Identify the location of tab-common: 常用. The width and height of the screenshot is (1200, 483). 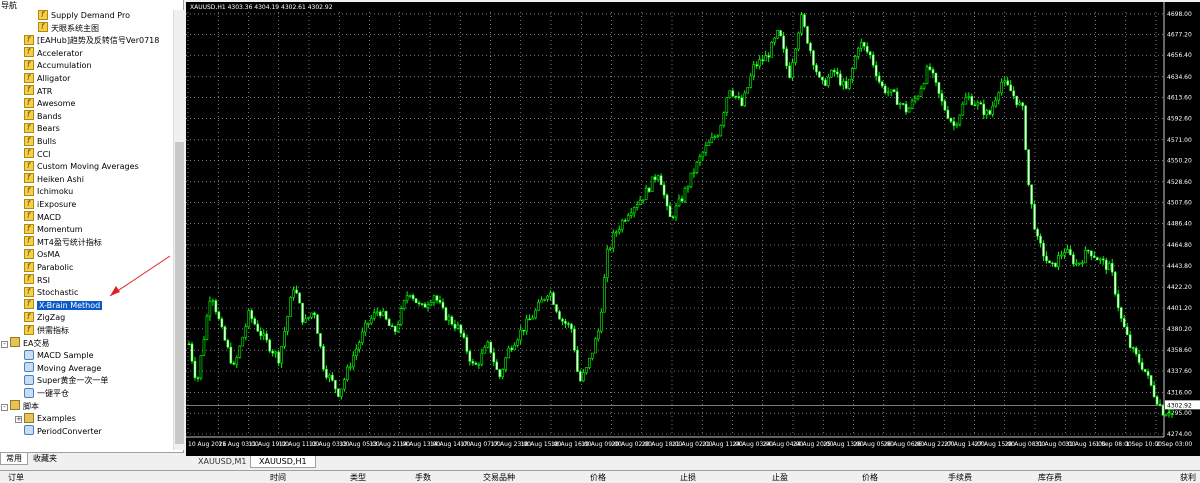
(14, 459).